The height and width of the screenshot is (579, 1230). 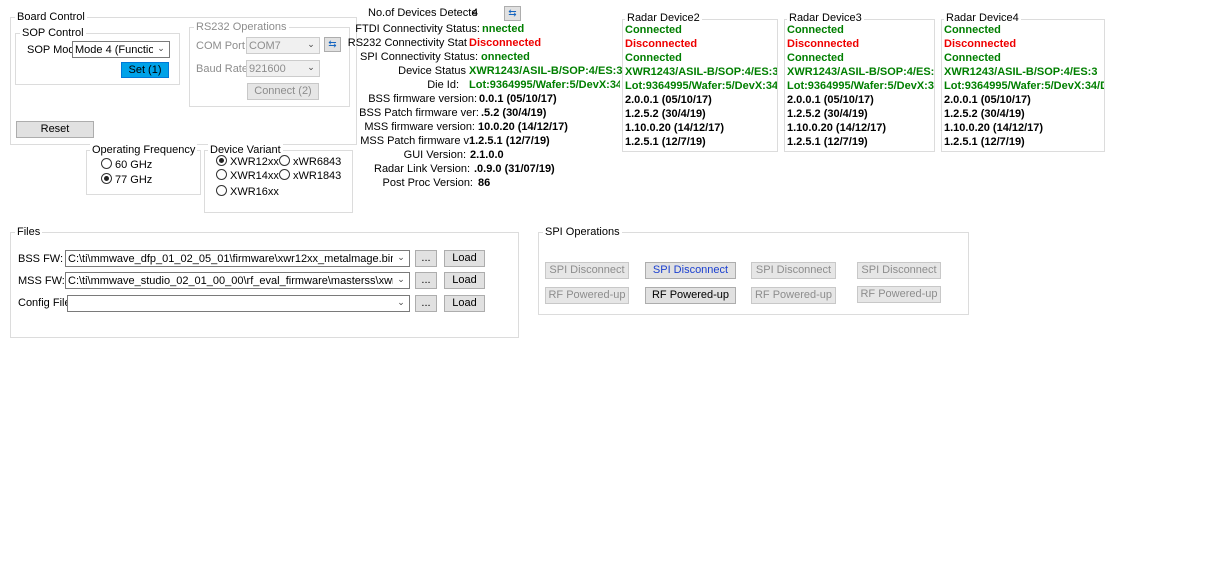 I want to click on devices-detected-label: No.of Devices Detecte, so click(x=423, y=13).